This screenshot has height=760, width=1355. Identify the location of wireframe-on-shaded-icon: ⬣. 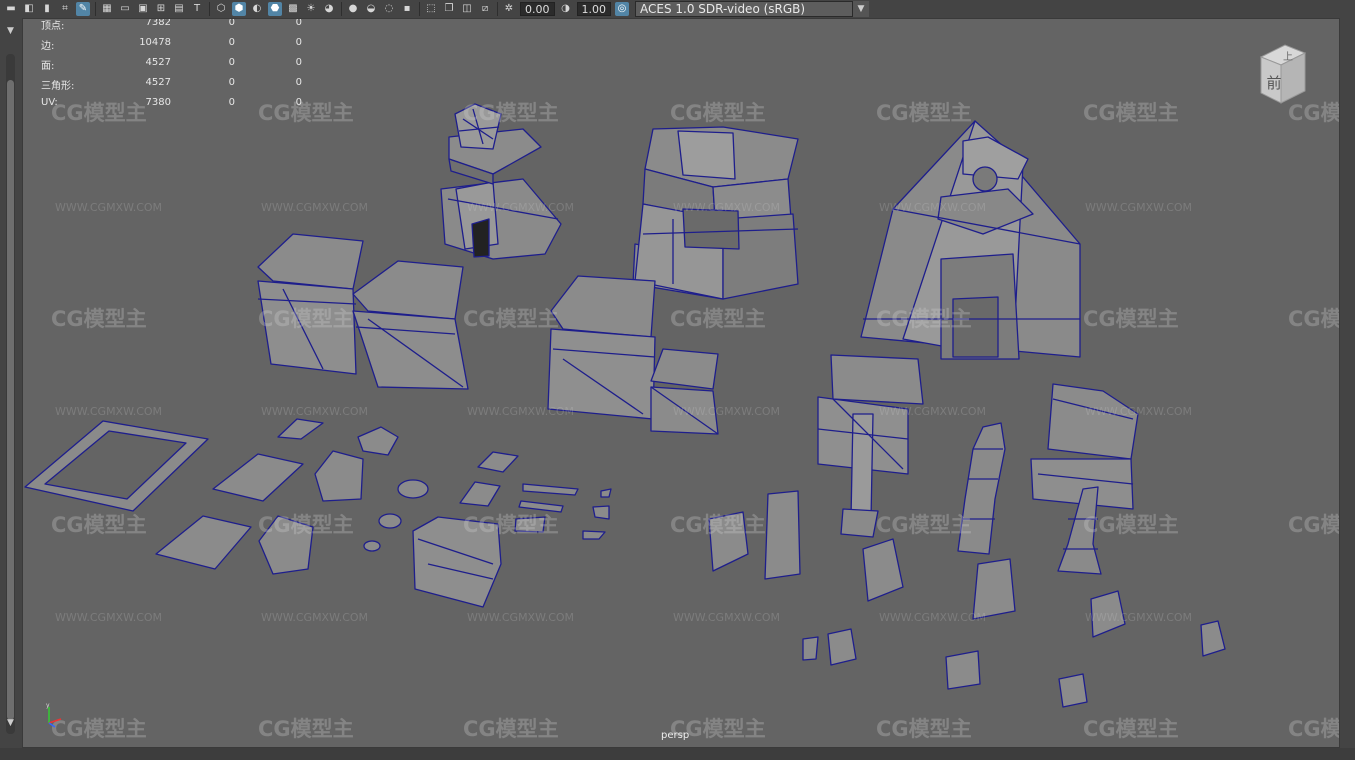
(275, 9).